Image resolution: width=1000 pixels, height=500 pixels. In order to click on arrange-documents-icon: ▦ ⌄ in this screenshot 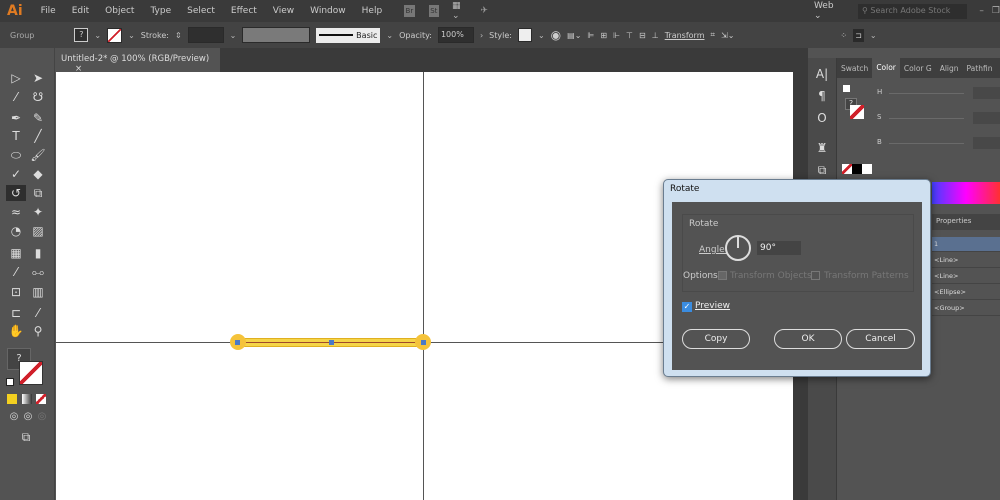, I will do `click(460, 11)`.